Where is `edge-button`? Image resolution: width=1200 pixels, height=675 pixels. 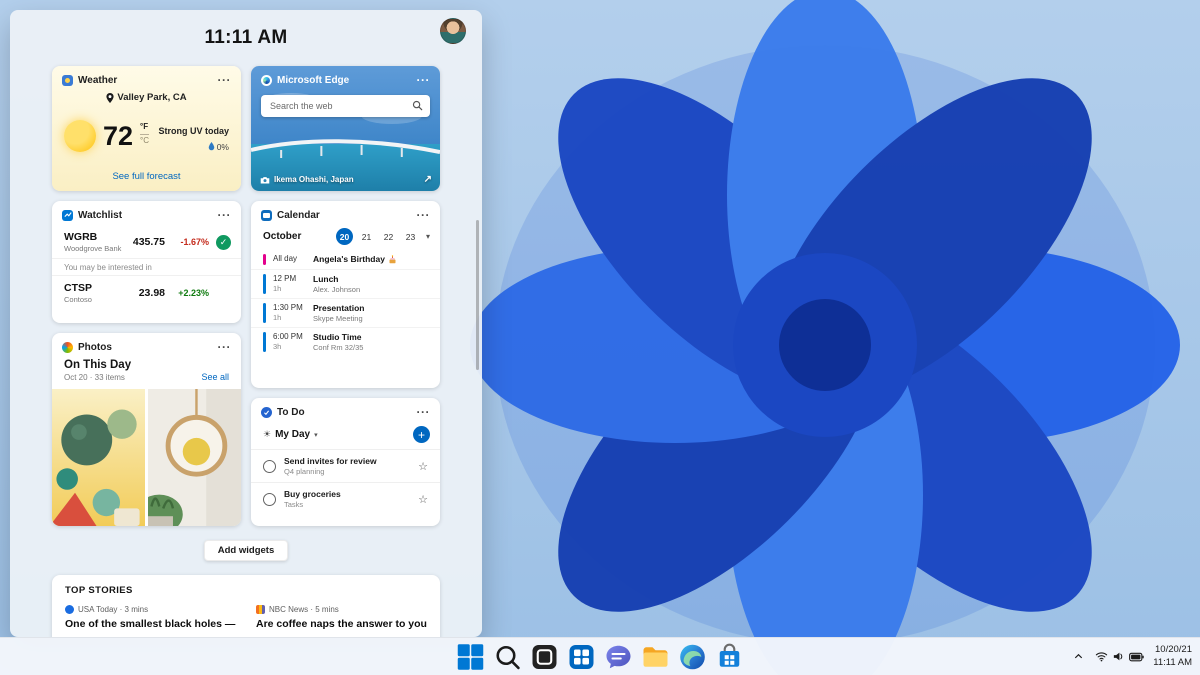 edge-button is located at coordinates (693, 657).